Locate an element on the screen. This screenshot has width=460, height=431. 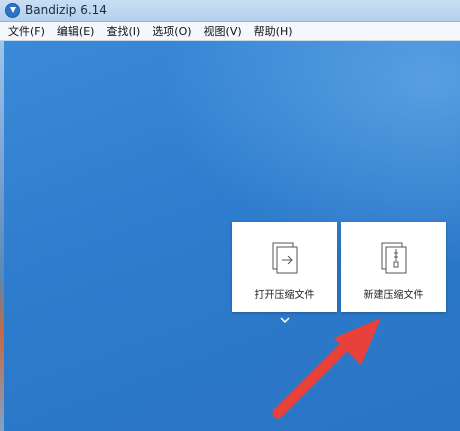
new-archive-icon is located at coordinates (394, 258).